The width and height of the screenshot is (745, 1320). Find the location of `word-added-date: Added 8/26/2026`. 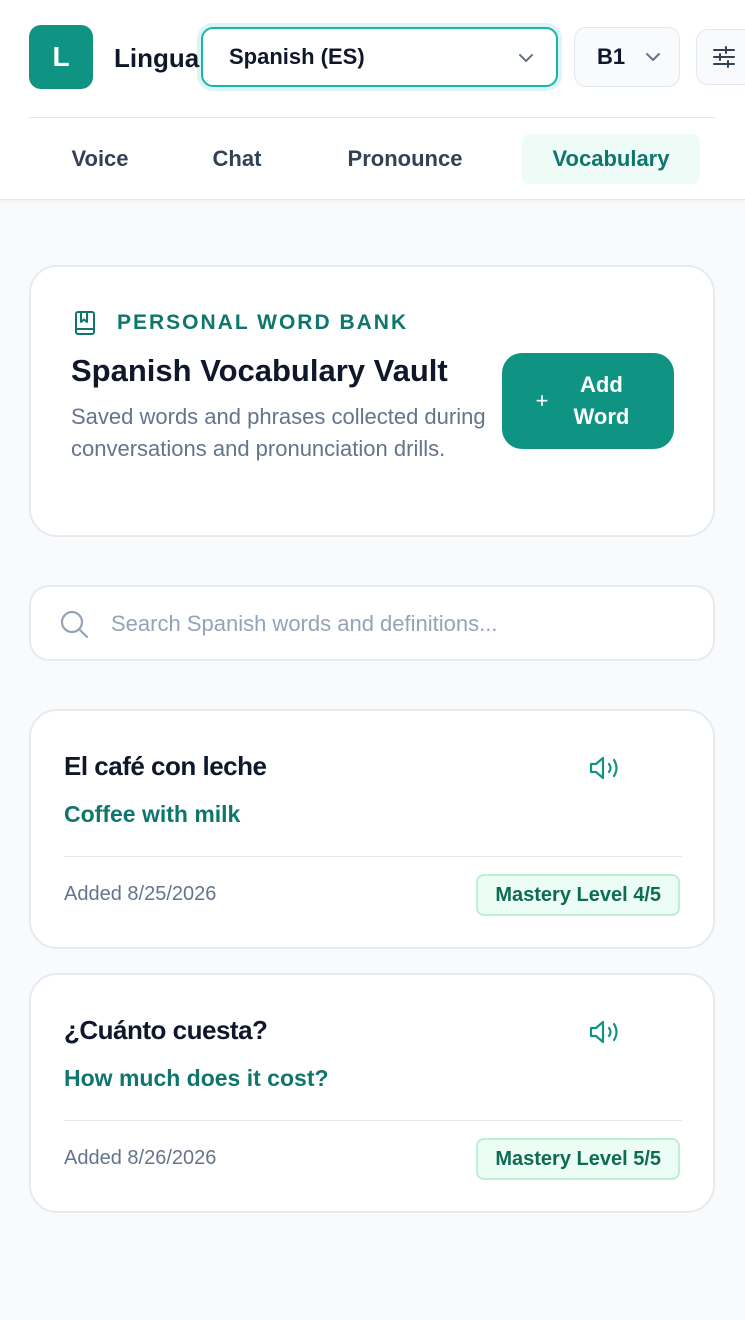

word-added-date: Added 8/26/2026 is located at coordinates (140, 1158).